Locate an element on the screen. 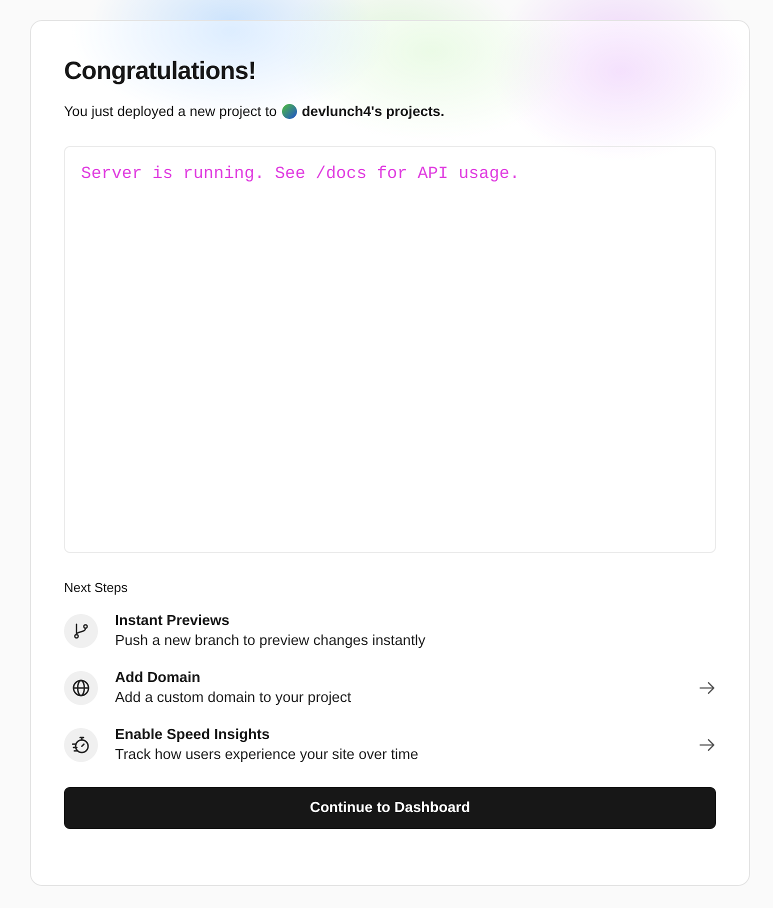 This screenshot has width=773, height=908. step-title: Add Domain is located at coordinates (158, 678).